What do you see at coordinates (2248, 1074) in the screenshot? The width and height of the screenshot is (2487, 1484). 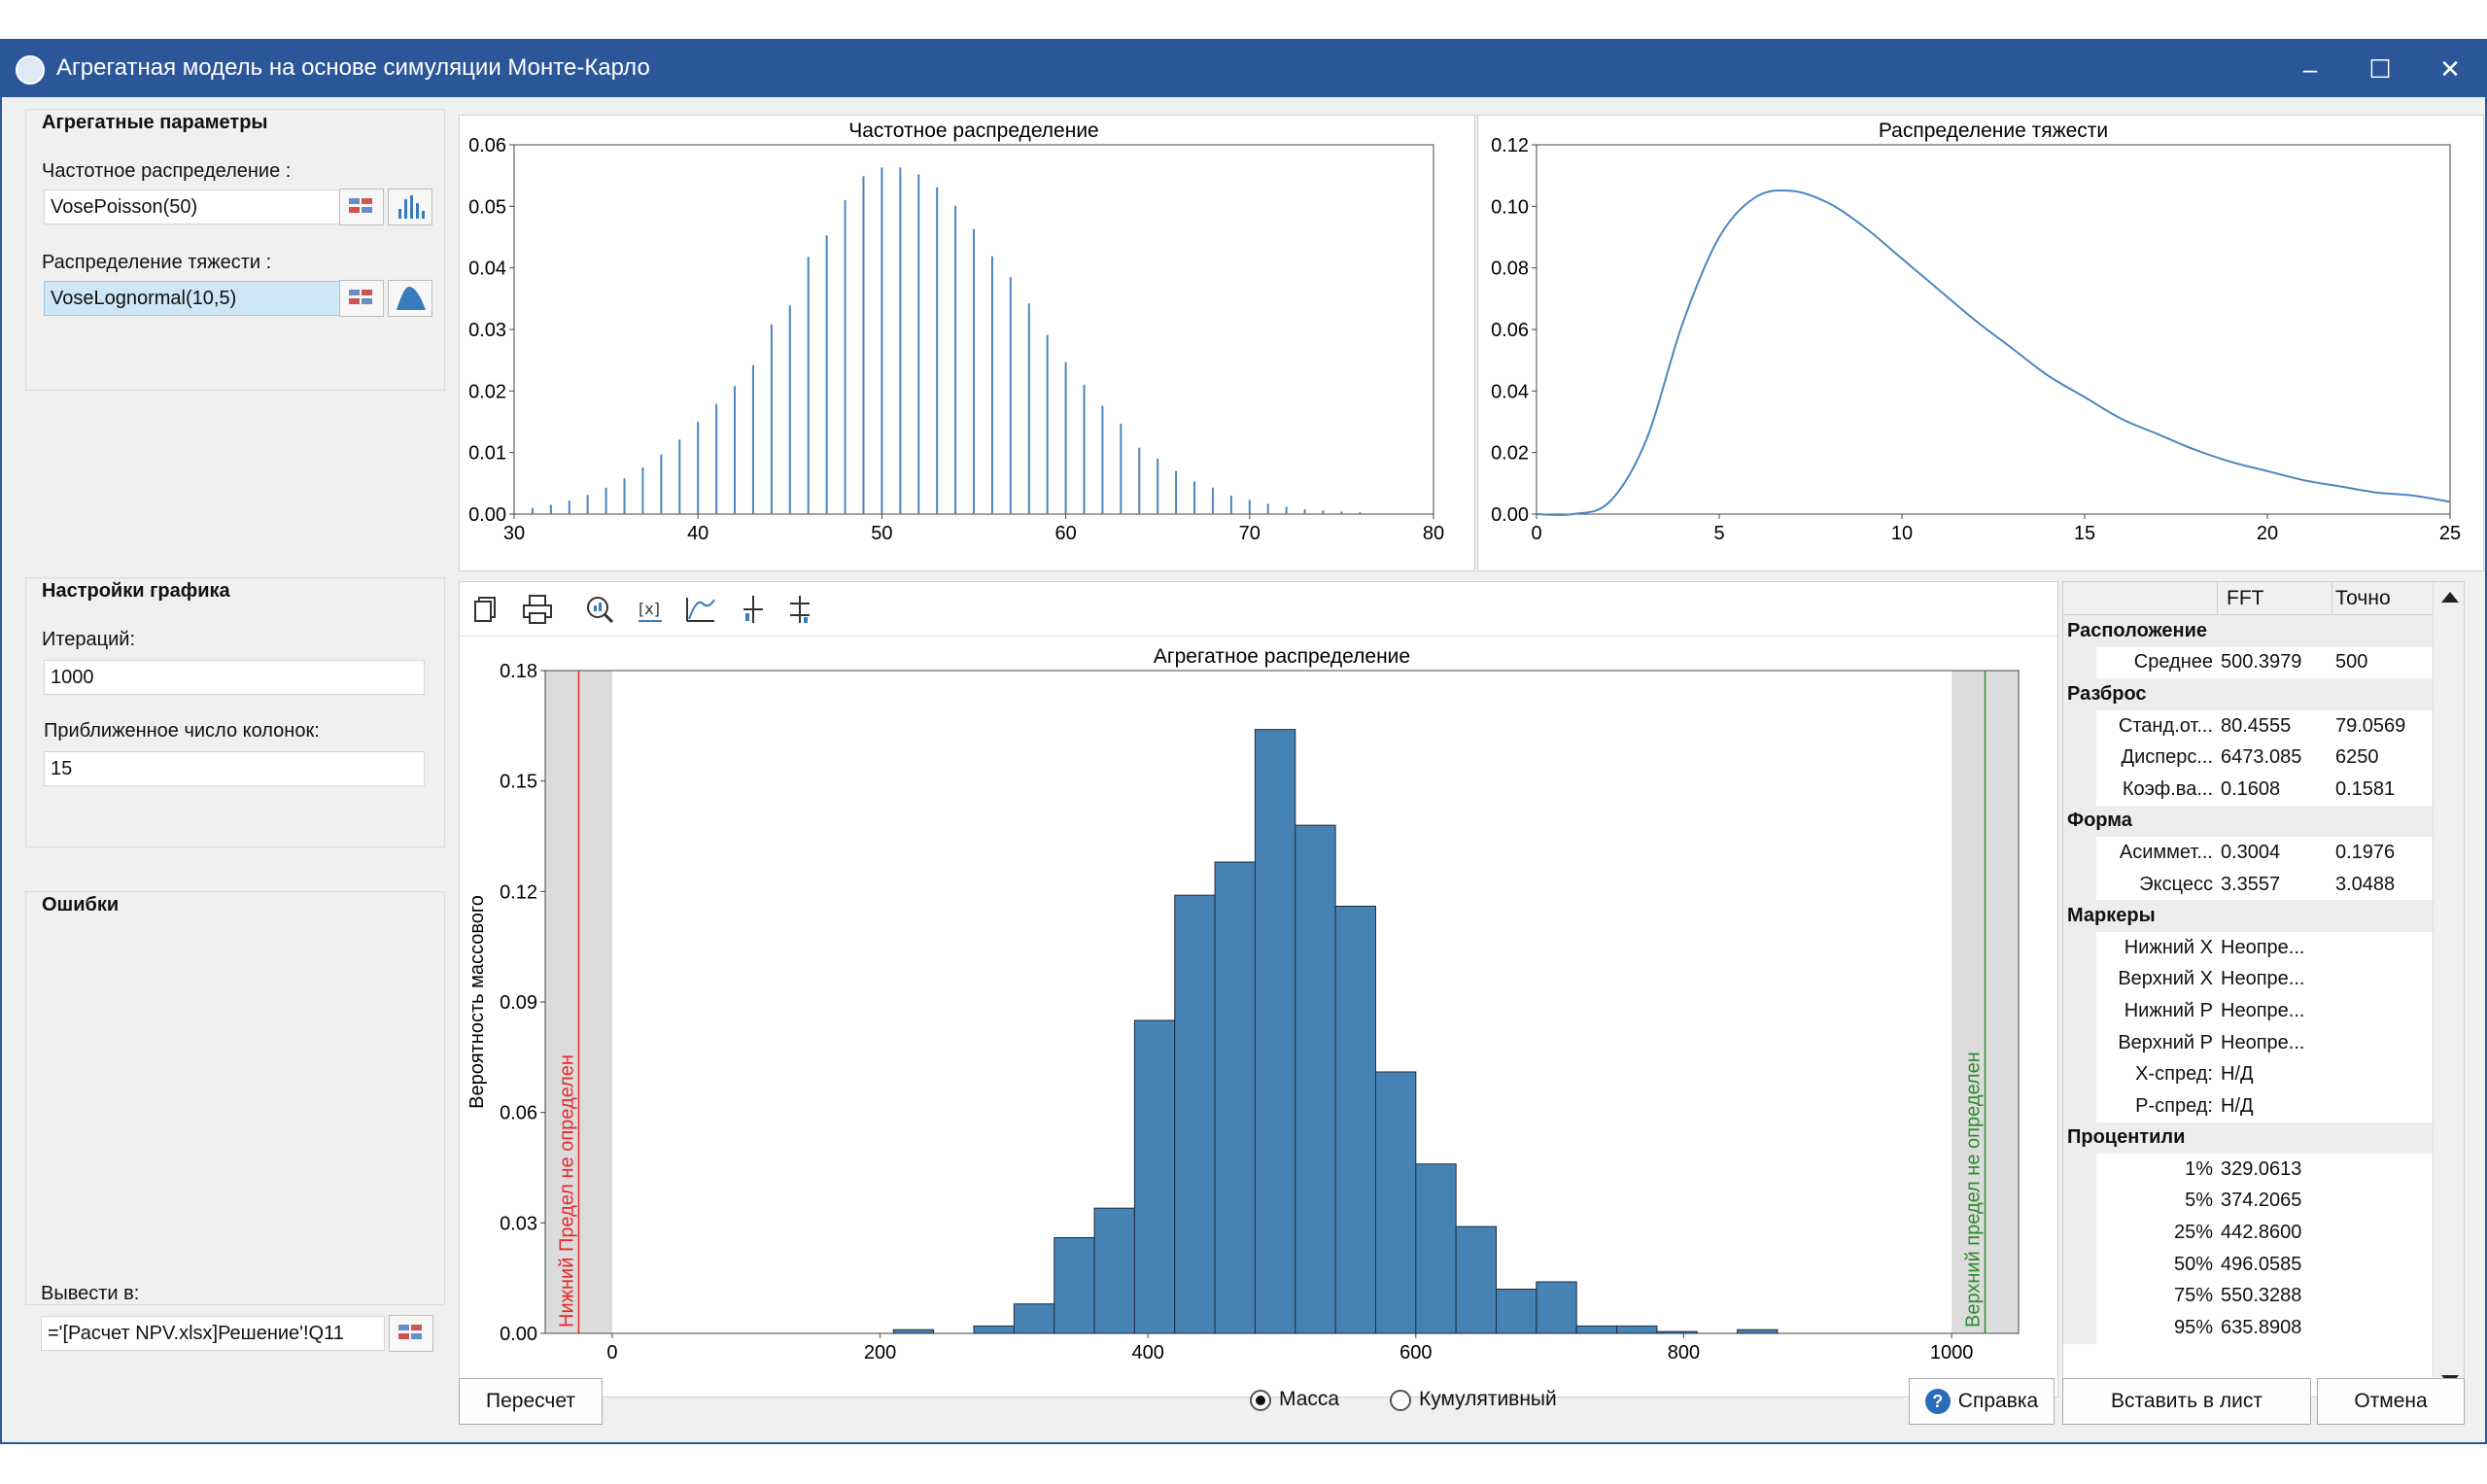 I see `stats-row: X-спред: Н/Д` at bounding box center [2248, 1074].